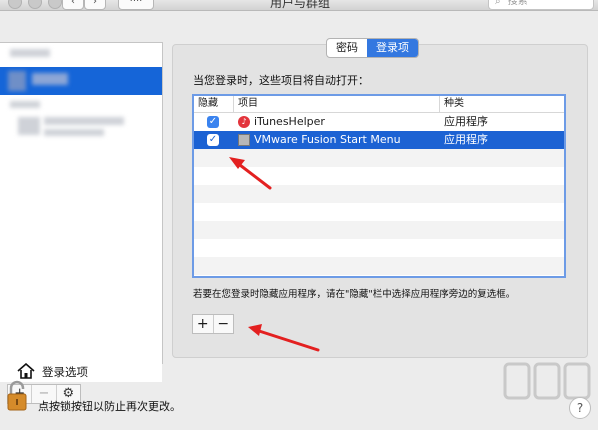 Image resolution: width=598 pixels, height=430 pixels. I want to click on column-header-kind: 种类, so click(502, 104).